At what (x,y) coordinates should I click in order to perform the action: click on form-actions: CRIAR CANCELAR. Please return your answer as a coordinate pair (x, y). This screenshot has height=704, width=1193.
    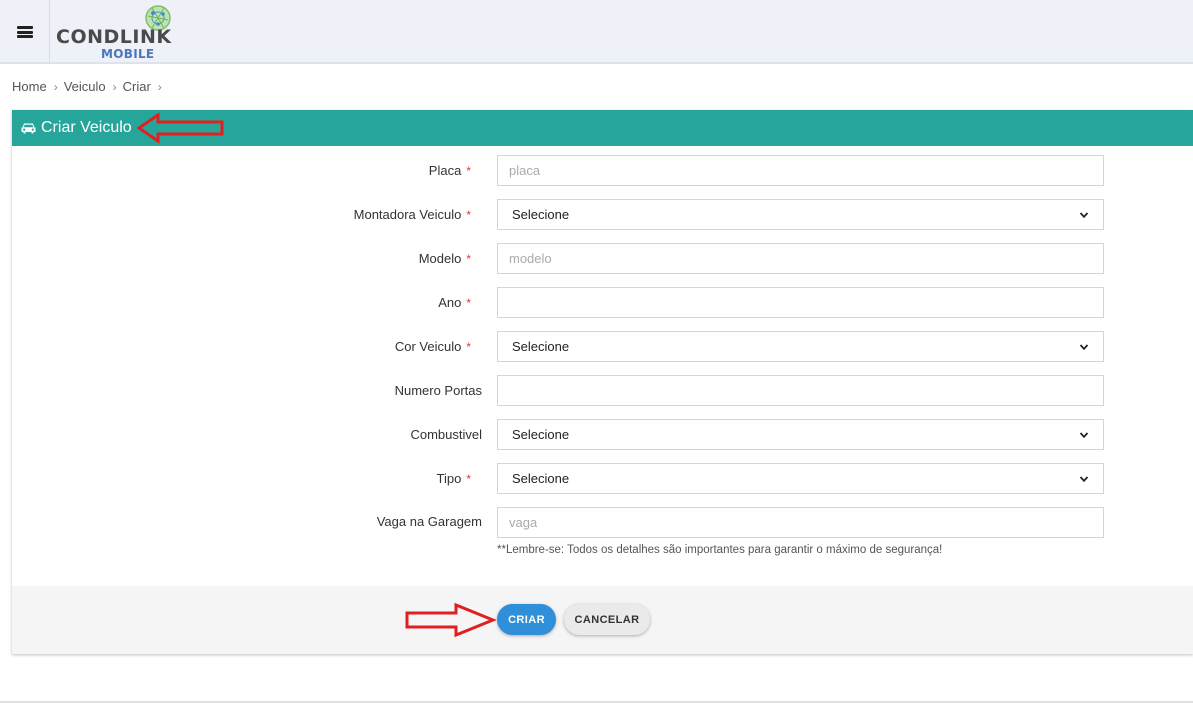
    Looking at the image, I should click on (602, 620).